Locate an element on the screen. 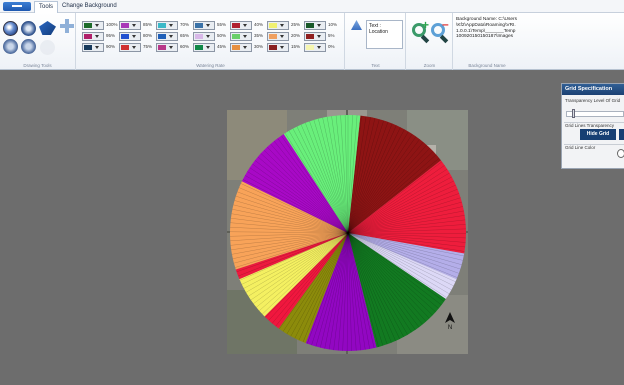  watering-rate-swatch: 85% is located at coordinates (138, 25).